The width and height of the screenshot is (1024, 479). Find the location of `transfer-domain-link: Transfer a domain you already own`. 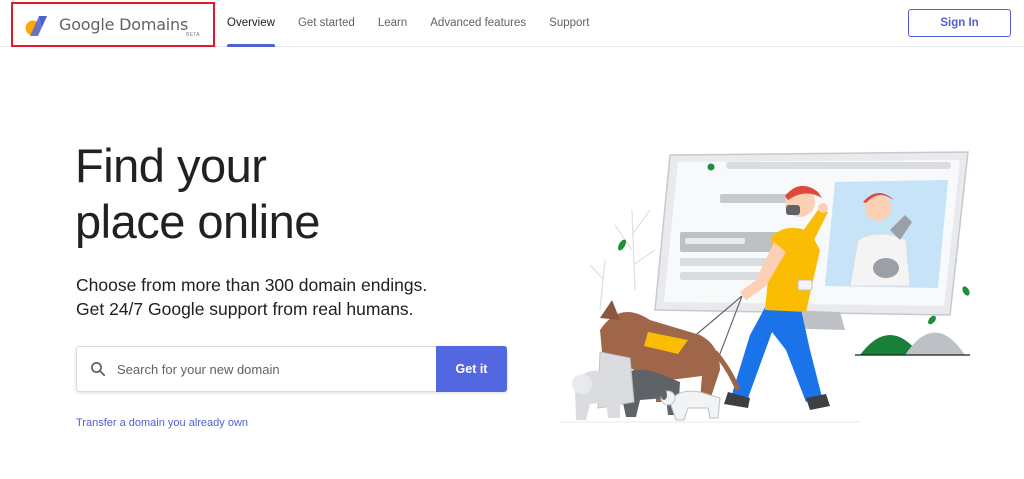

transfer-domain-link: Transfer a domain you already own is located at coordinates (162, 423).